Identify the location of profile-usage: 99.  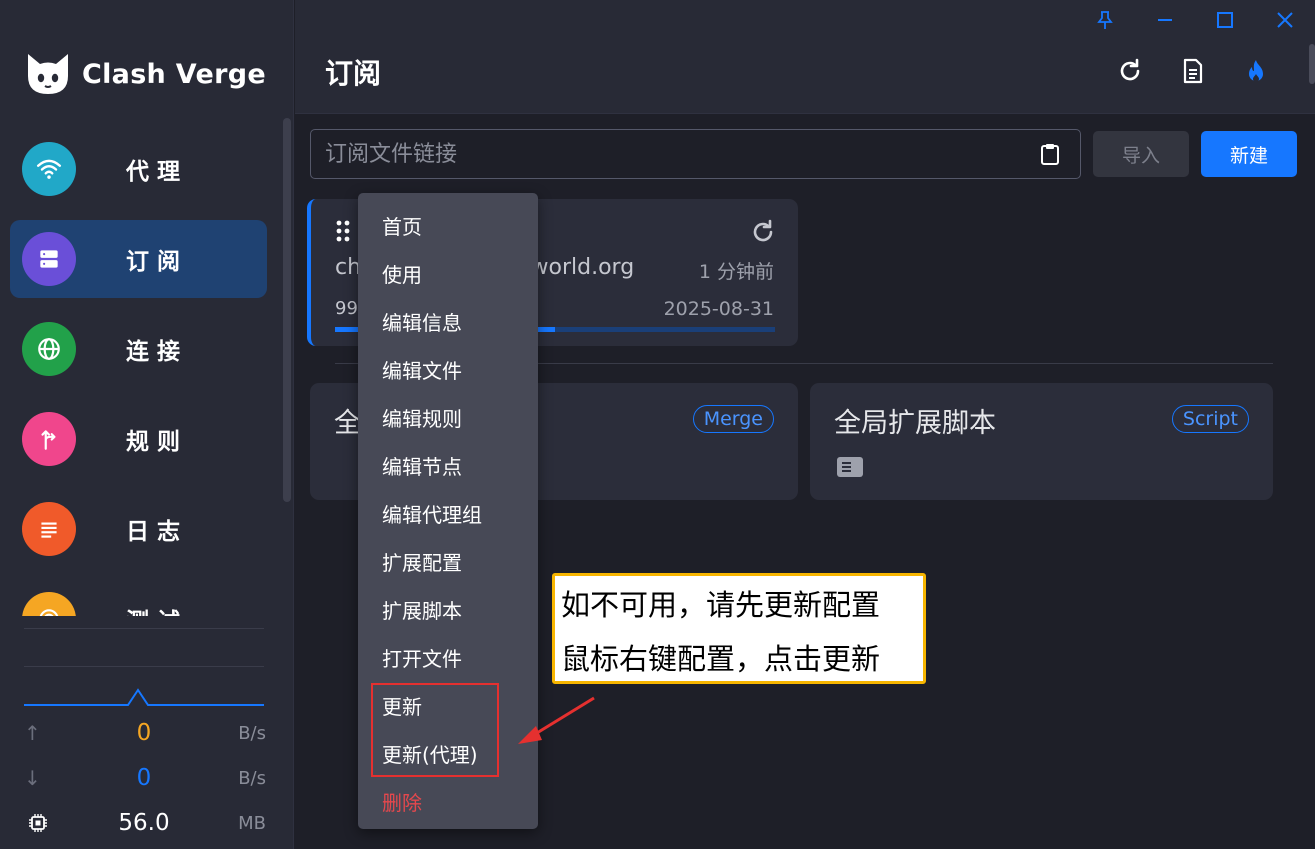
(346, 308).